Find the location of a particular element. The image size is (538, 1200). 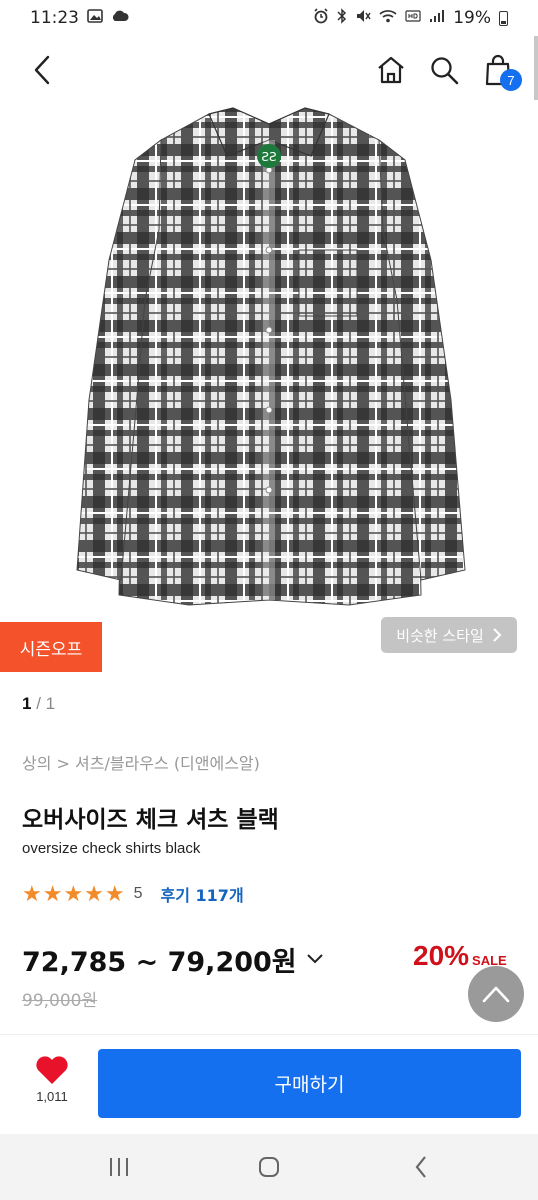

product-subtitle: oversize check shirts black is located at coordinates (111, 848).